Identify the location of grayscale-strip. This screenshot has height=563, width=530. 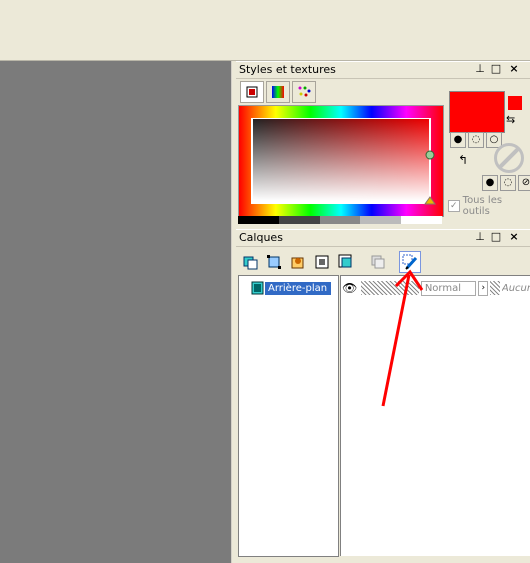
(340, 220).